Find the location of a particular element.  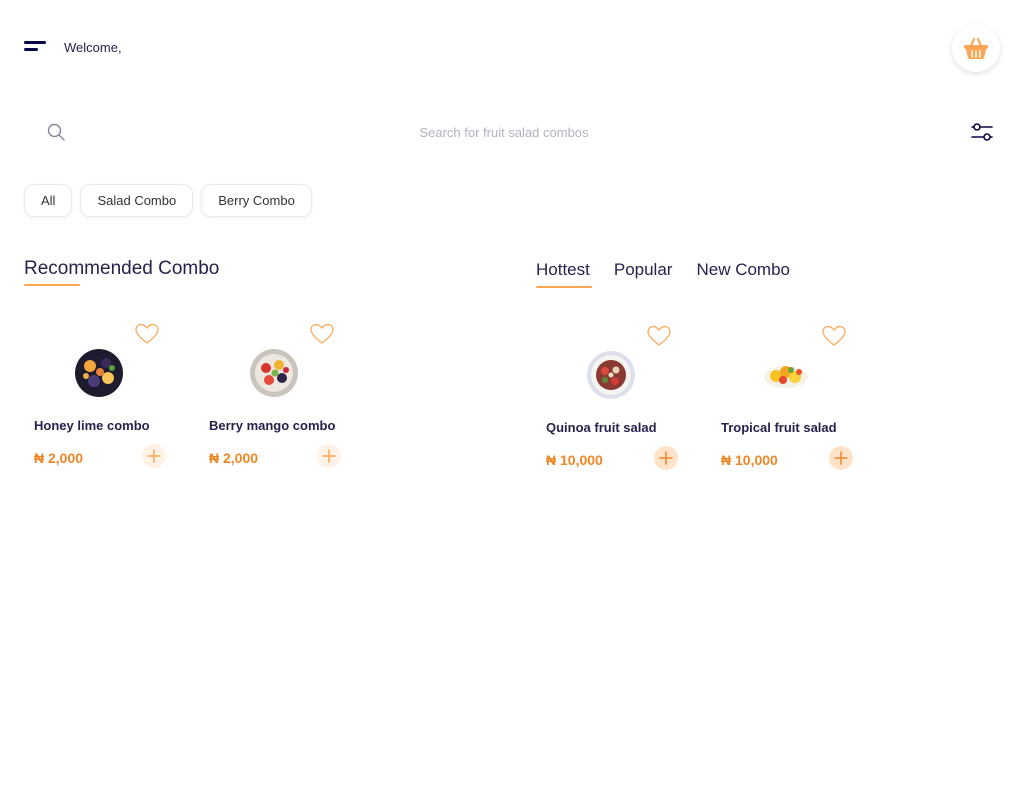

category-chips: All Salad Combo Berry Combo is located at coordinates (168, 200).